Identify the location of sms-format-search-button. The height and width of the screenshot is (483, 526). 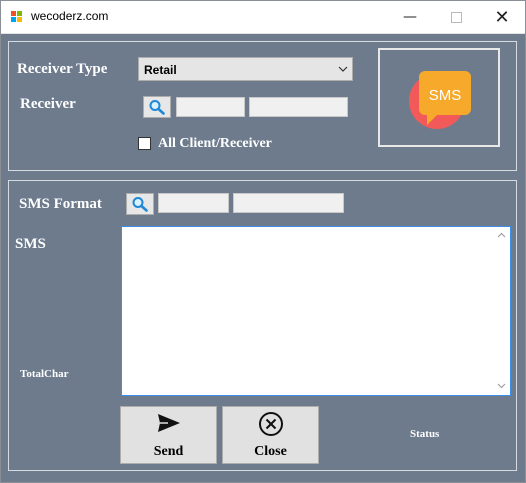
(140, 204).